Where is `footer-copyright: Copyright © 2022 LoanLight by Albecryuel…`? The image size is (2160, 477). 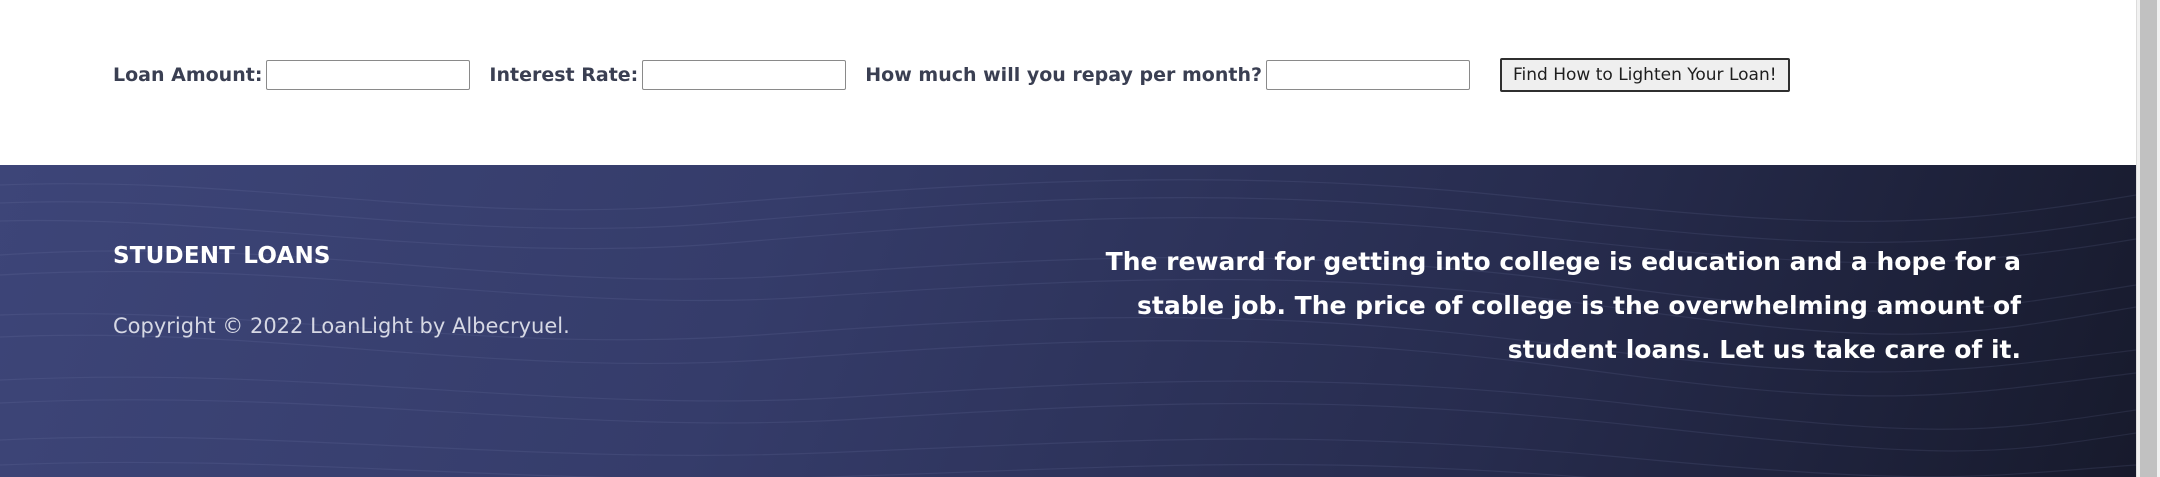 footer-copyright: Copyright © 2022 LoanLight by Albecryuel… is located at coordinates (341, 326).